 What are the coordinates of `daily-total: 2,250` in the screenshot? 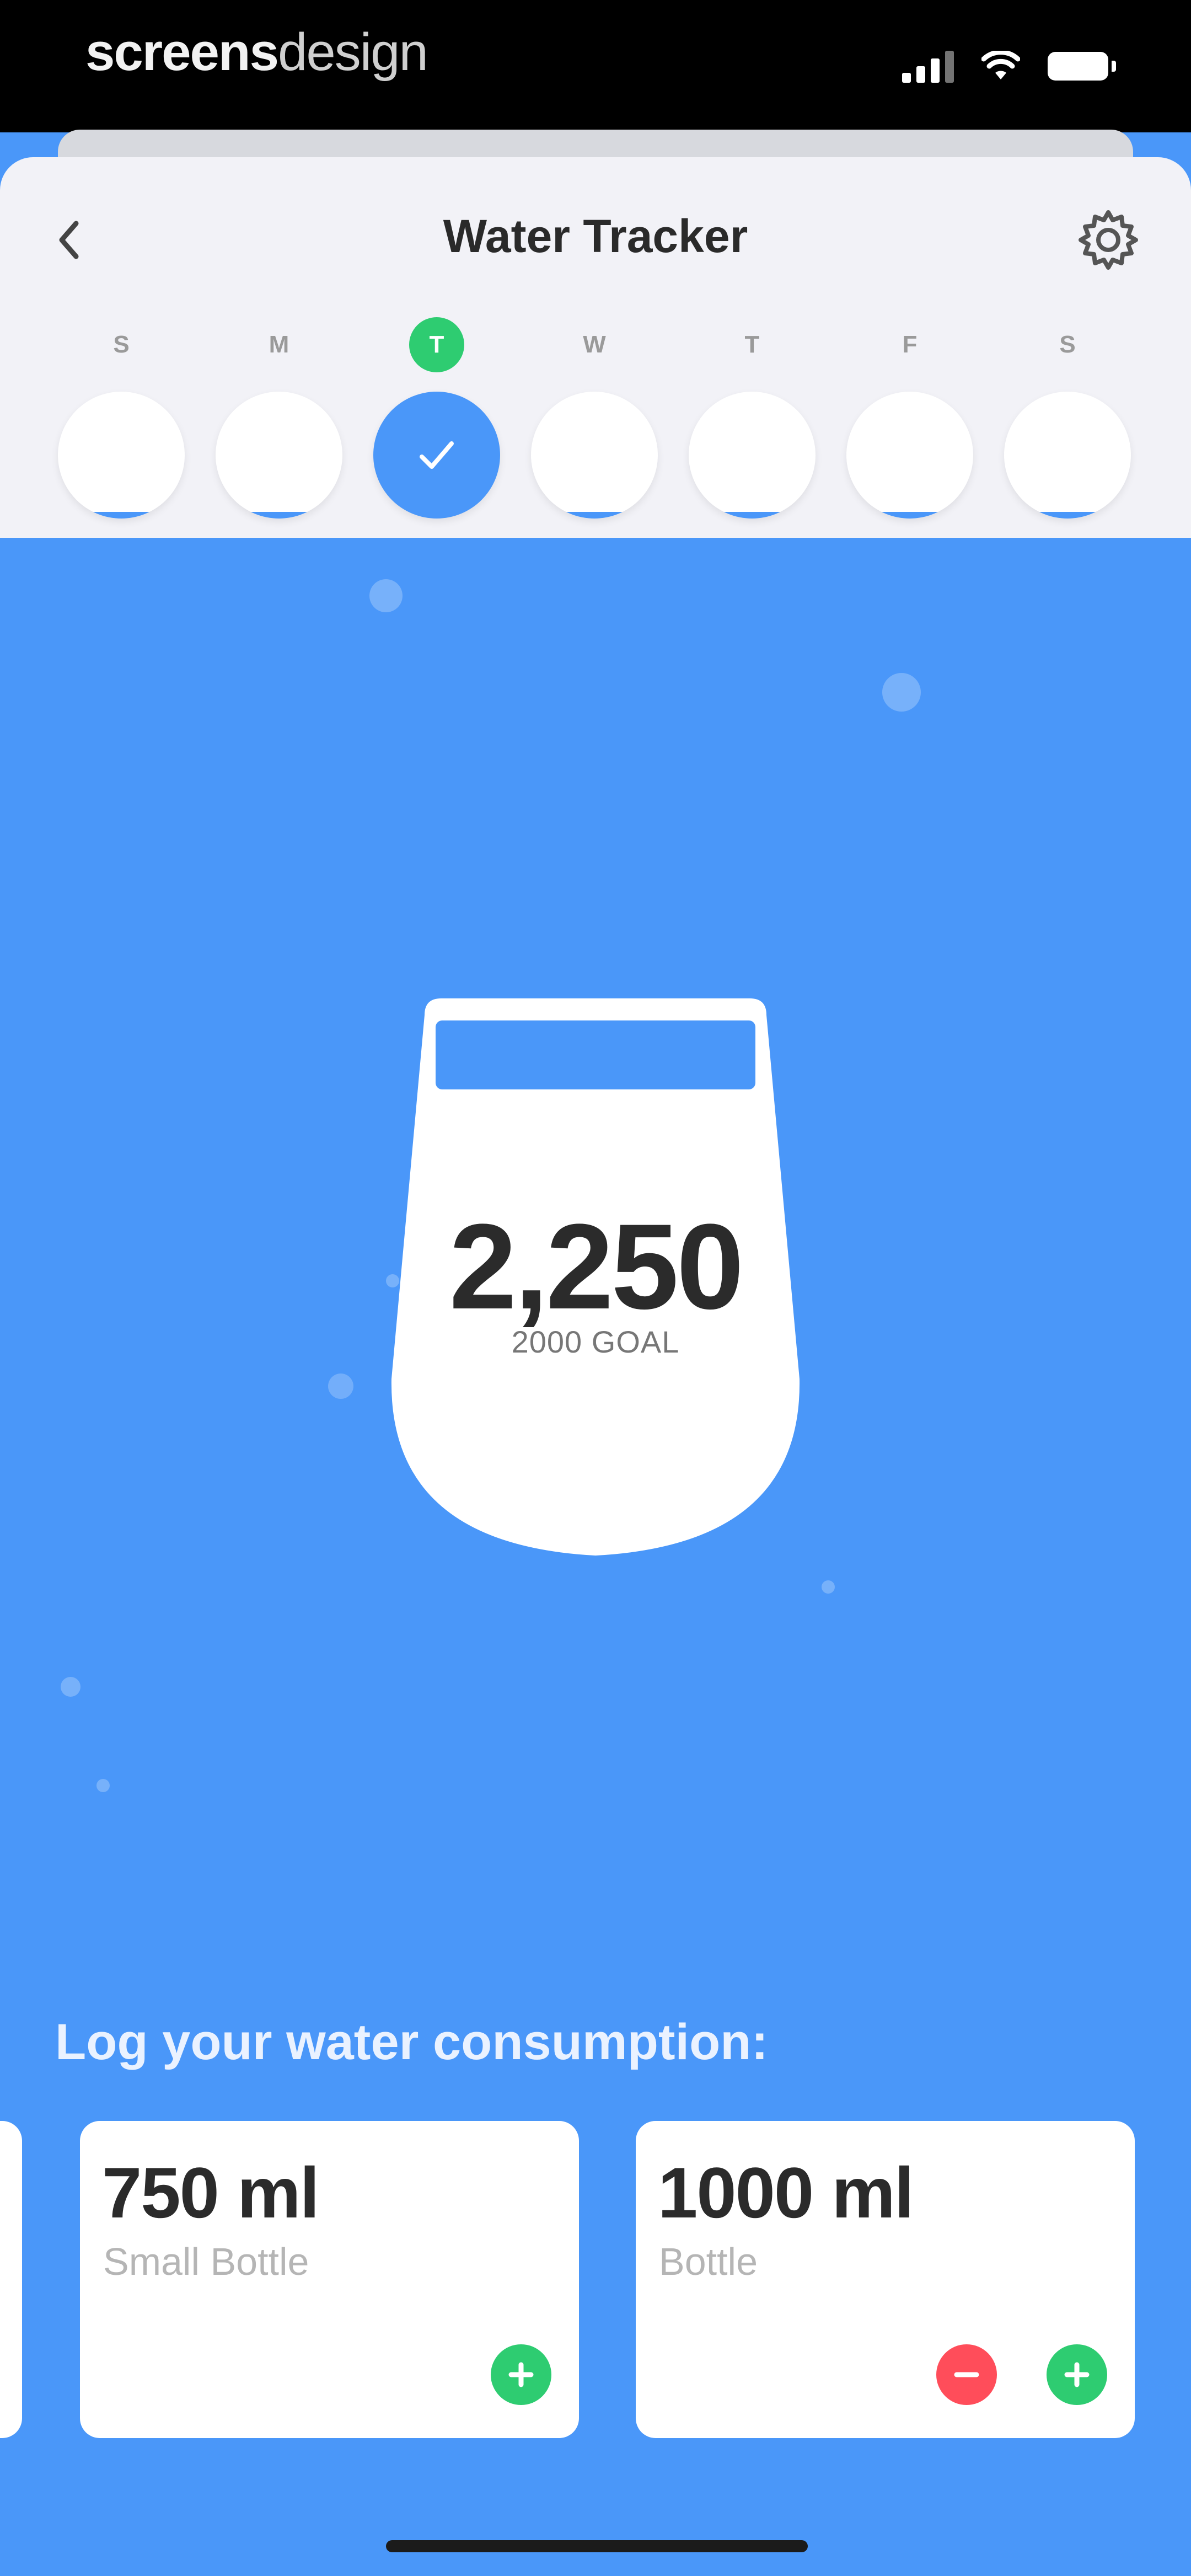 It's located at (596, 1266).